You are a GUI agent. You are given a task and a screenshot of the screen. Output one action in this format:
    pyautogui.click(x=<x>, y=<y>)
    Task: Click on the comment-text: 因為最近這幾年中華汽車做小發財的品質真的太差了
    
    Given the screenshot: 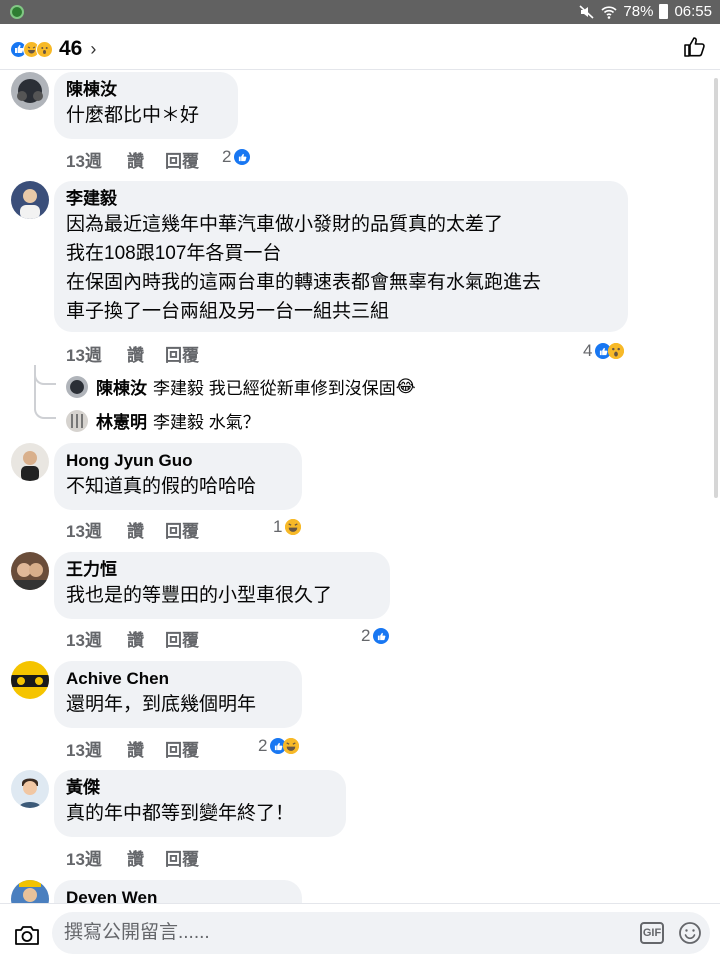 What is the action you would take?
    pyautogui.click(x=285, y=224)
    